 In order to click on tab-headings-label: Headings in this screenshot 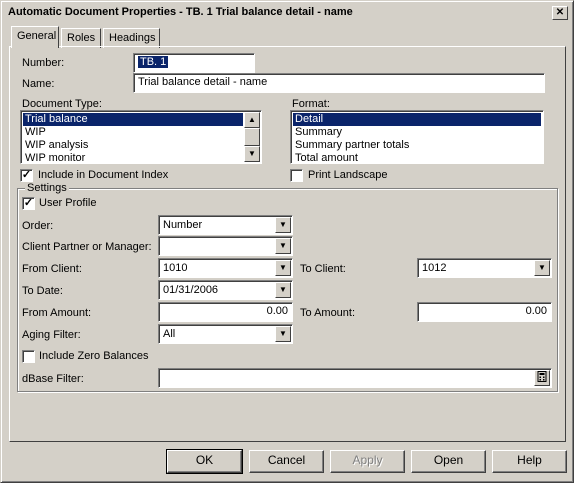, I will do `click(132, 38)`.